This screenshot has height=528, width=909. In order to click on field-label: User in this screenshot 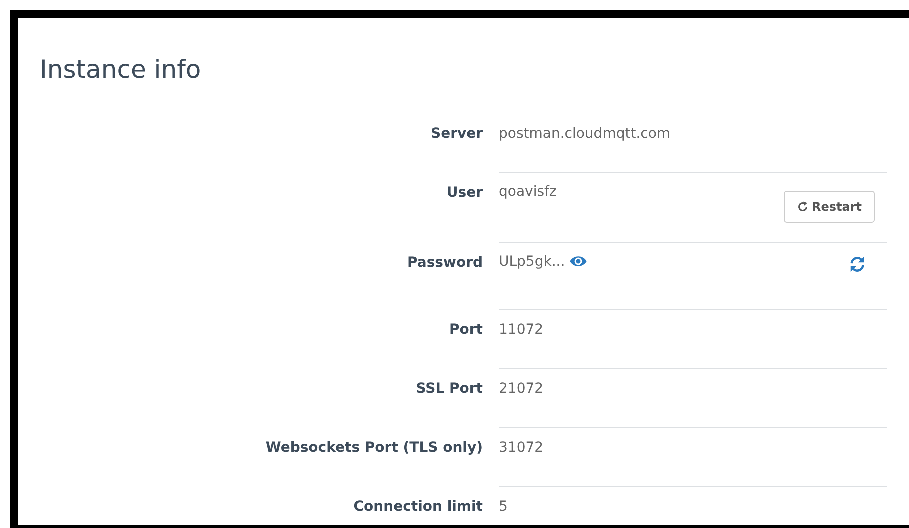, I will do `click(464, 193)`.